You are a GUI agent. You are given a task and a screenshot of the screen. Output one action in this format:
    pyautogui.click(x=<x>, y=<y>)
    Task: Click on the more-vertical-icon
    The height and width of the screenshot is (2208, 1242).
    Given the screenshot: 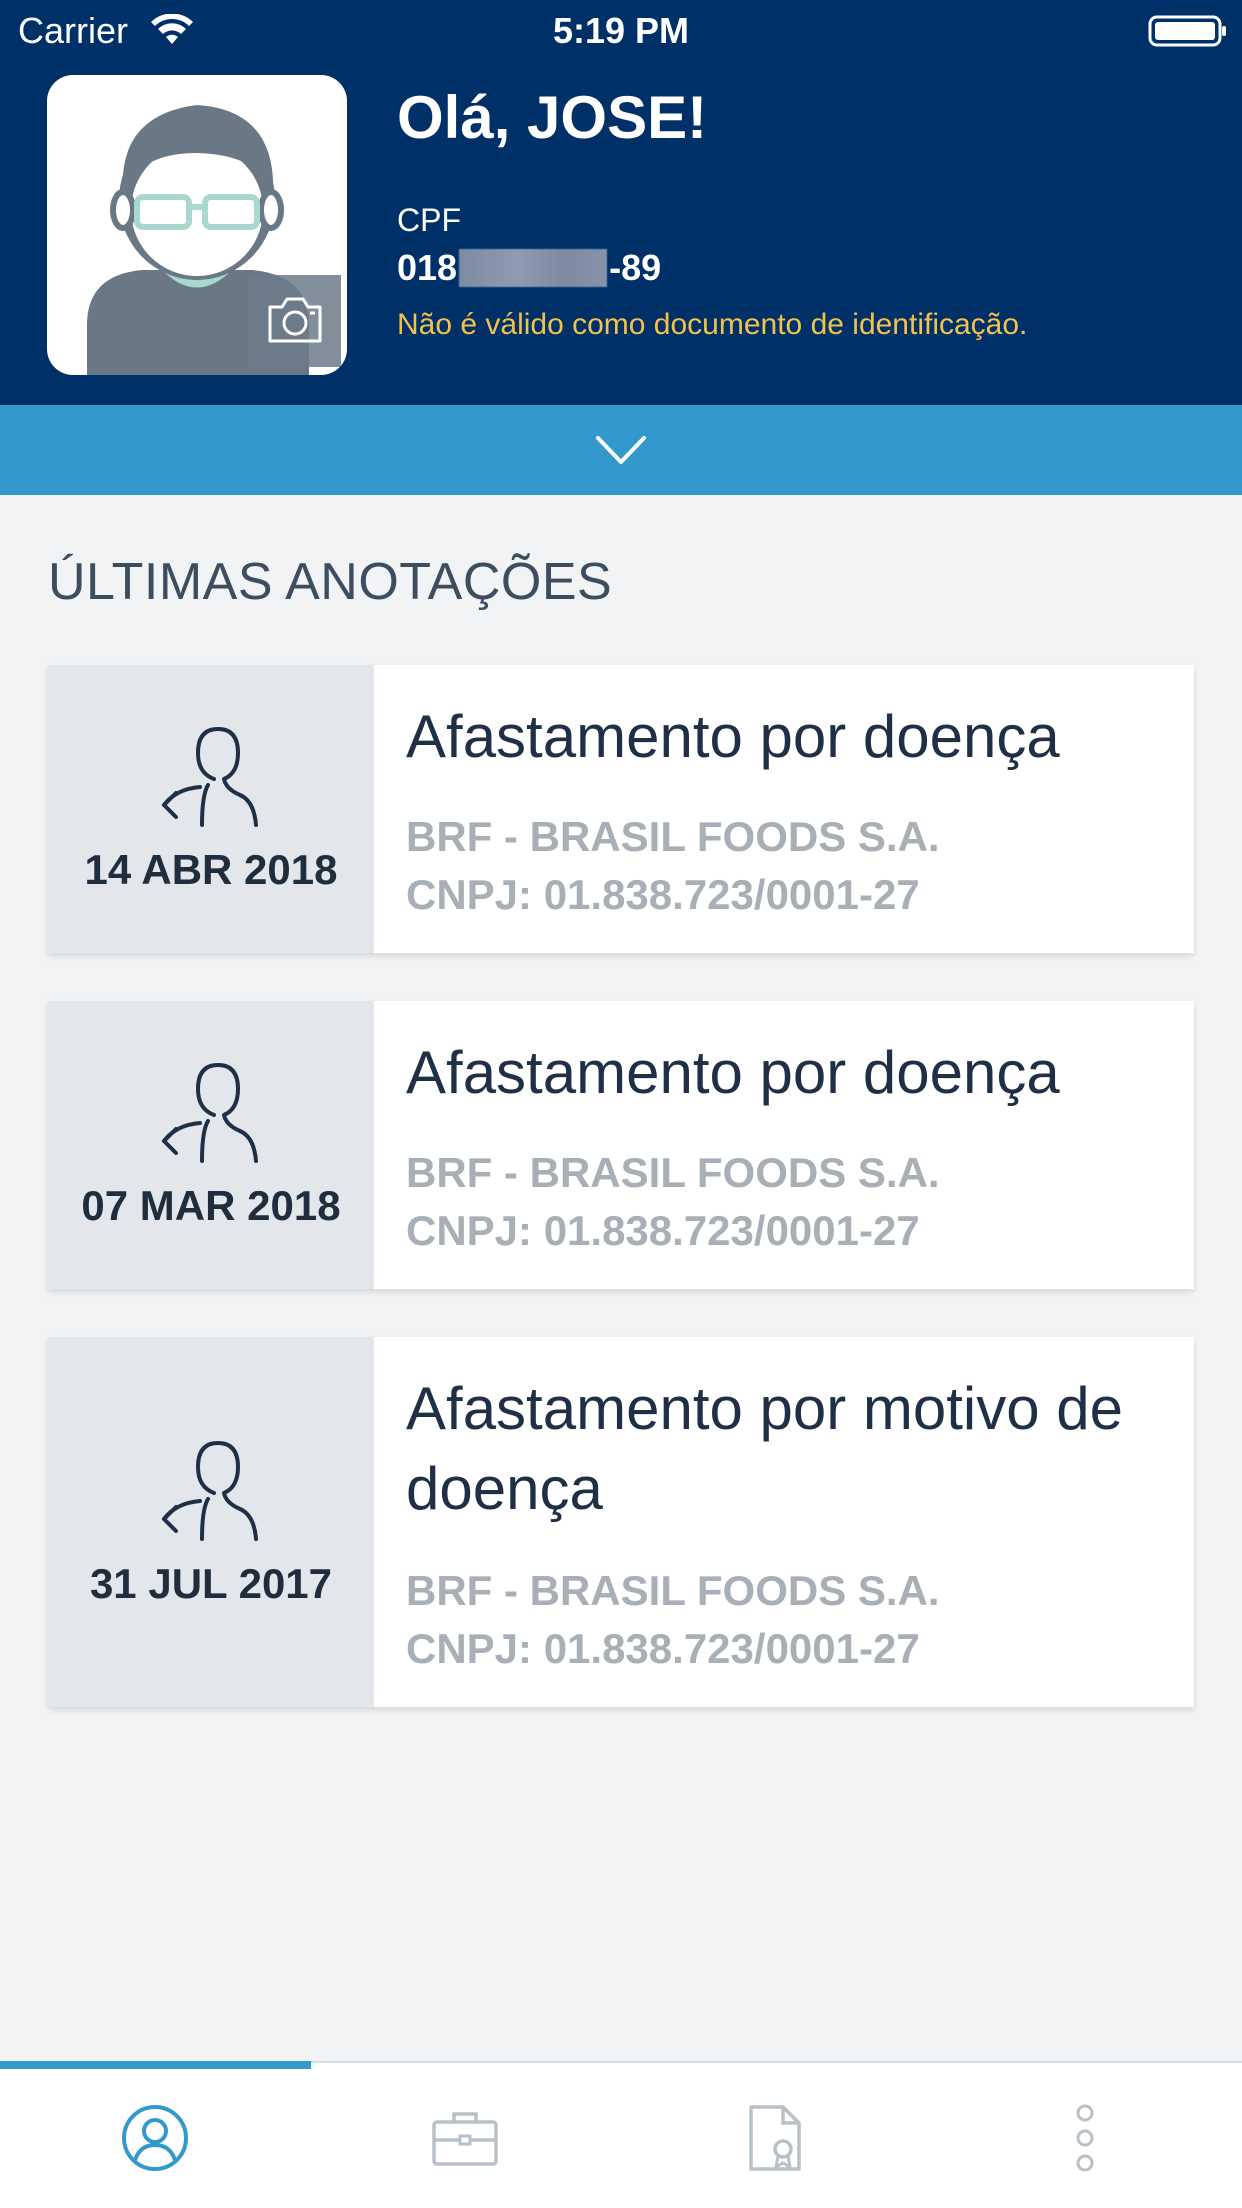 What is the action you would take?
    pyautogui.click(x=1085, y=2138)
    